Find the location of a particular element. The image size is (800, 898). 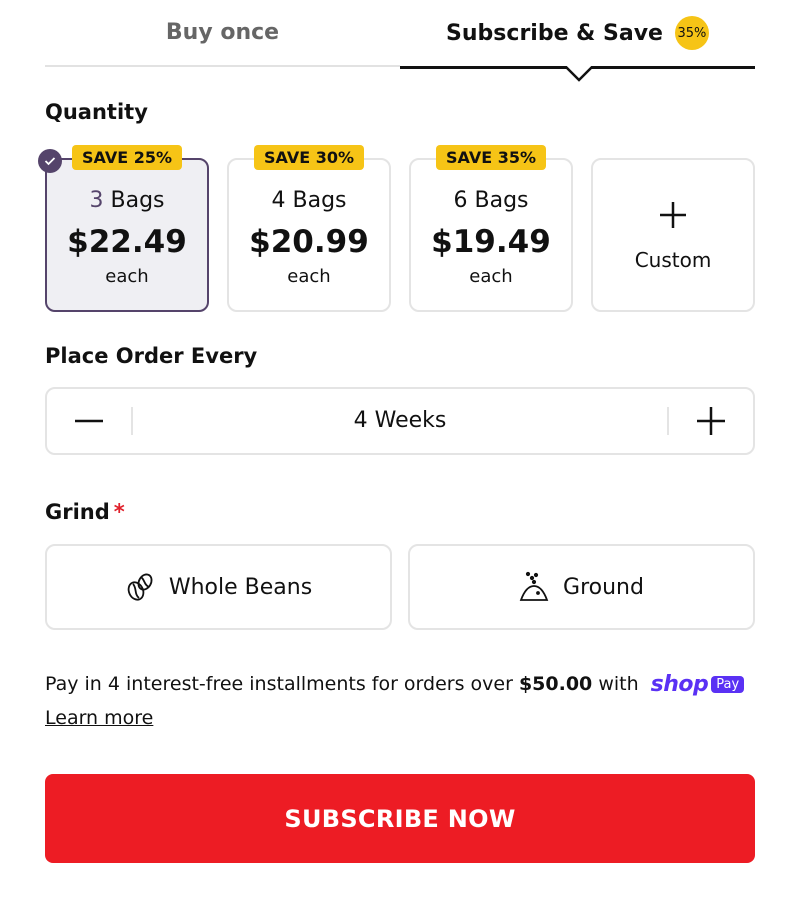

quantity-option-3-bags: SAVE 25% 3 Bags $22.49 each is located at coordinates (127, 228).